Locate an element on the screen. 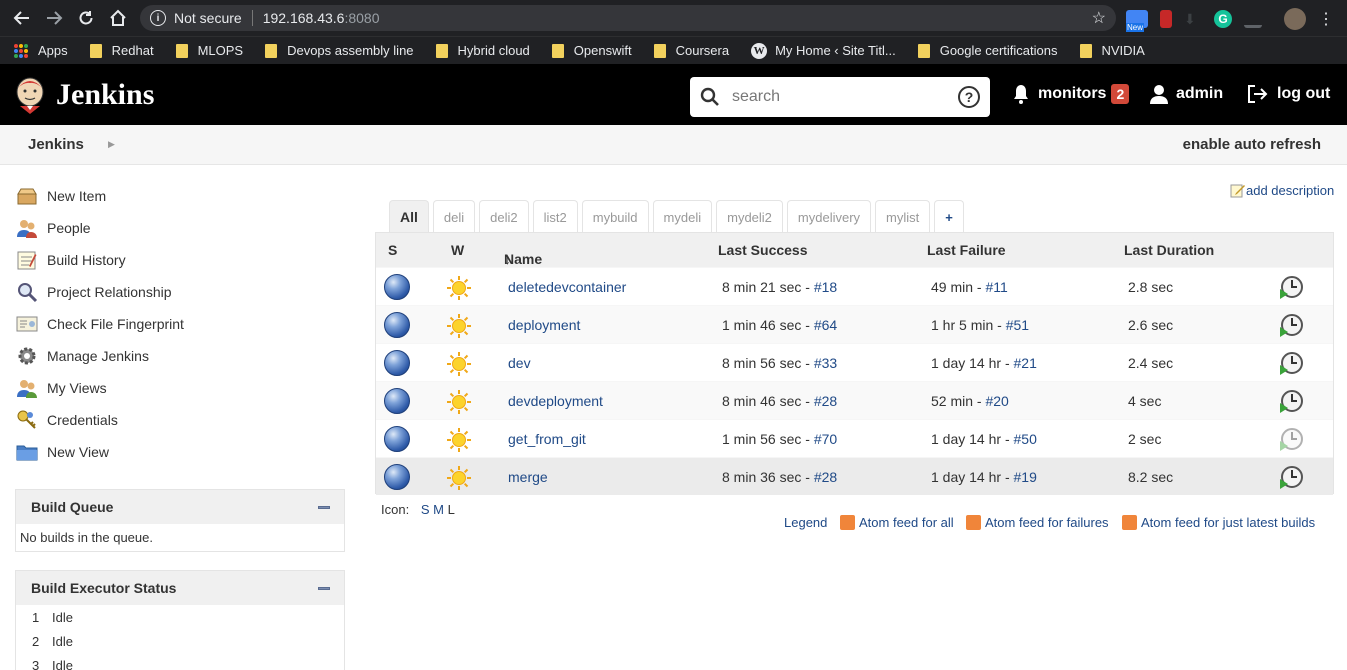  job-name-link: deployment is located at coordinates (544, 325).